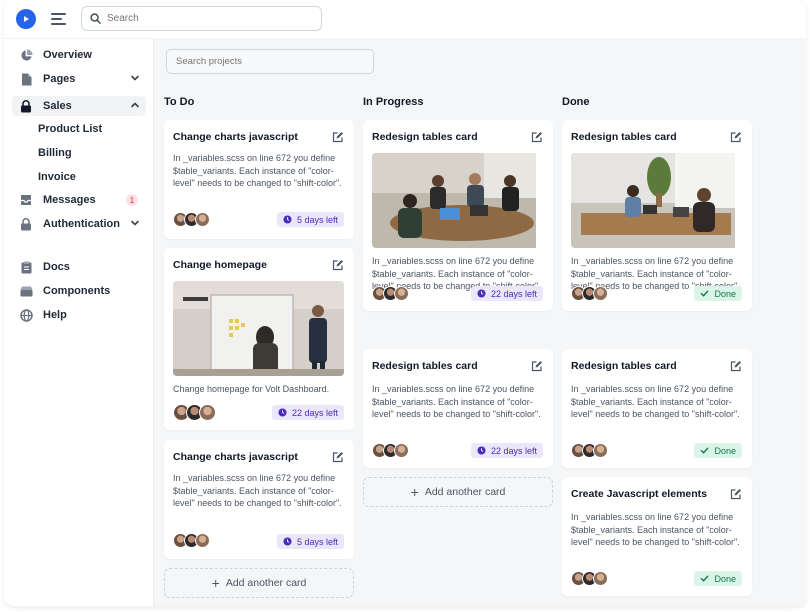 This screenshot has width=810, height=612. What do you see at coordinates (26, 55) in the screenshot?
I see `pie-chart-icon` at bounding box center [26, 55].